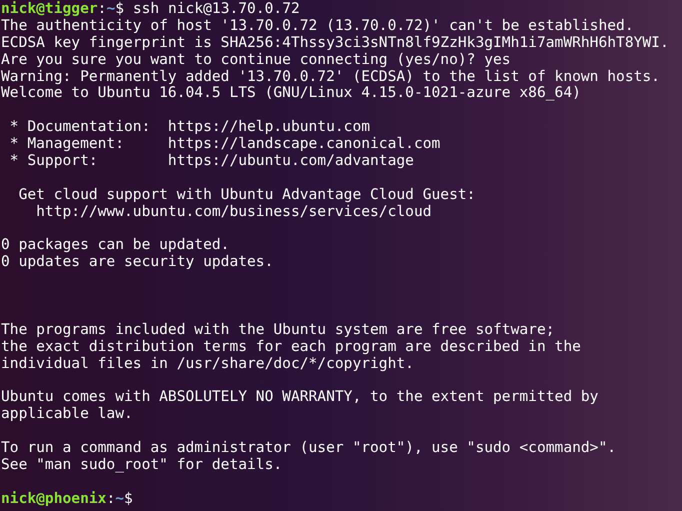  I want to click on terminal-line: Get cloud support with Ubuntu Advantage Cloud Guest:, so click(247, 195).